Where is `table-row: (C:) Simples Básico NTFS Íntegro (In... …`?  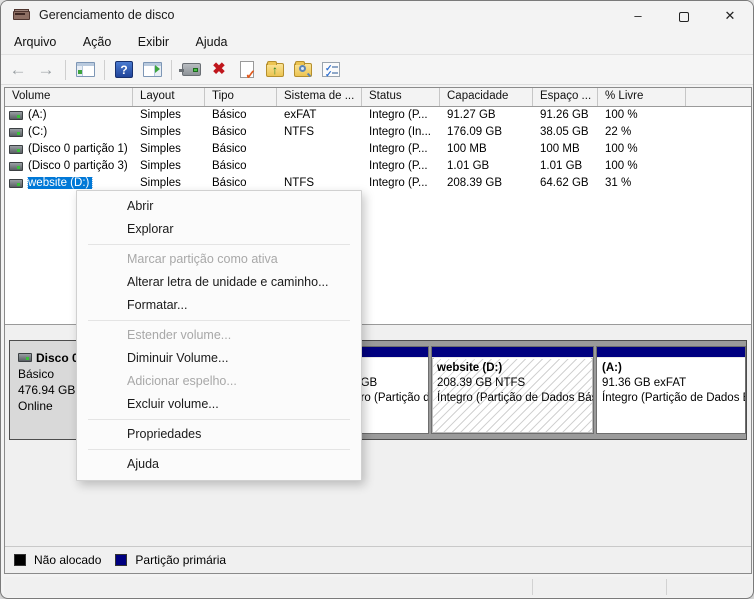
table-row: (C:) Simples Básico NTFS Íntegro (In... … is located at coordinates (378, 133).